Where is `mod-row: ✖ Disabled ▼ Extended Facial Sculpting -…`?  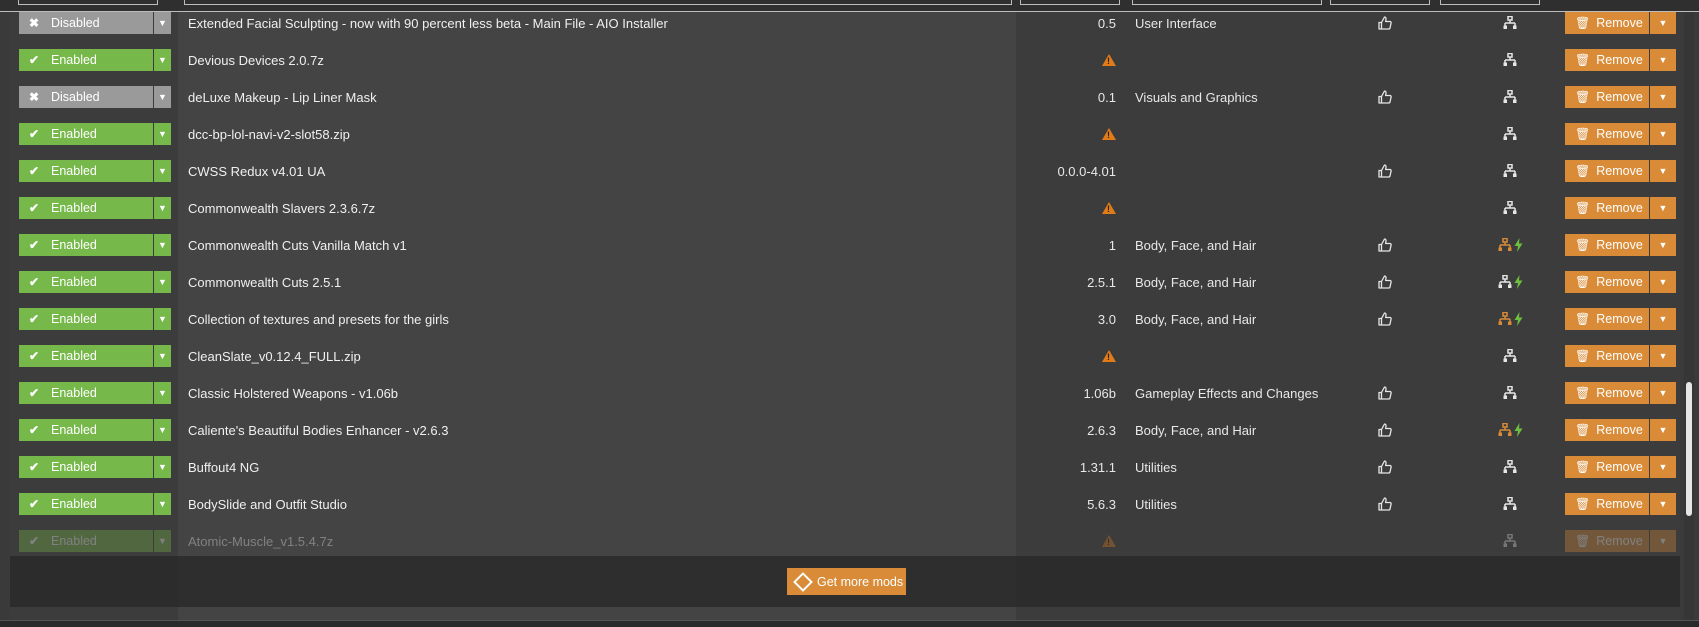
mod-row: ✖ Disabled ▼ Extended Facial Sculpting -… is located at coordinates (845, 27).